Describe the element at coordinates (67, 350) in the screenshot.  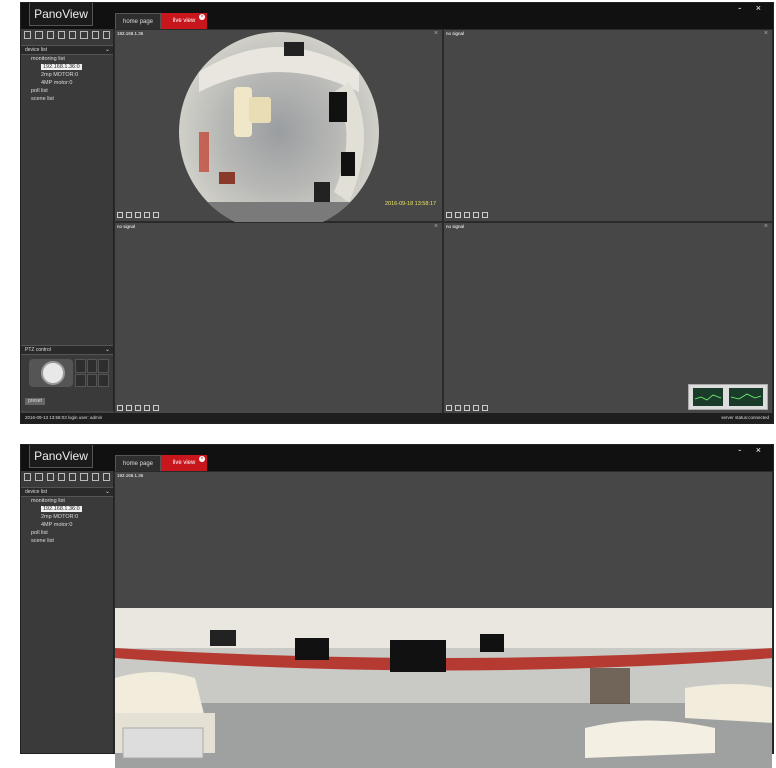
I see `ptz-header: PTZ control ⌄` at that location.